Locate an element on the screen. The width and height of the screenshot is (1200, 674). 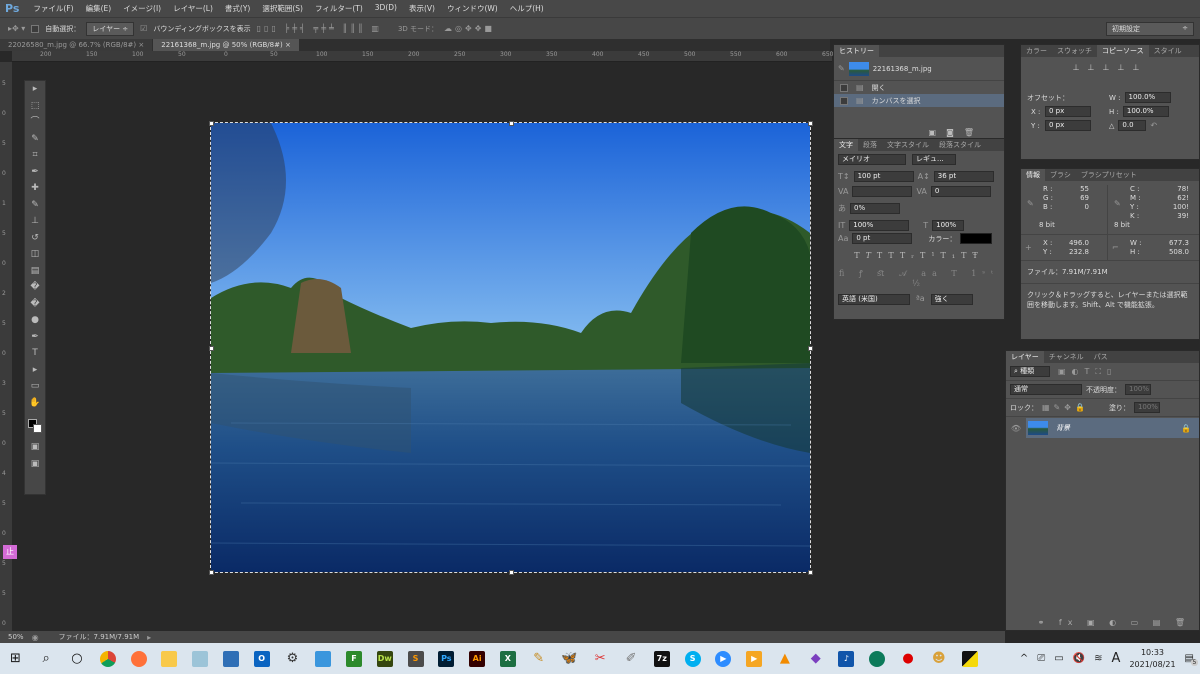
leading-field: 36 pt is located at coordinates (963, 176).